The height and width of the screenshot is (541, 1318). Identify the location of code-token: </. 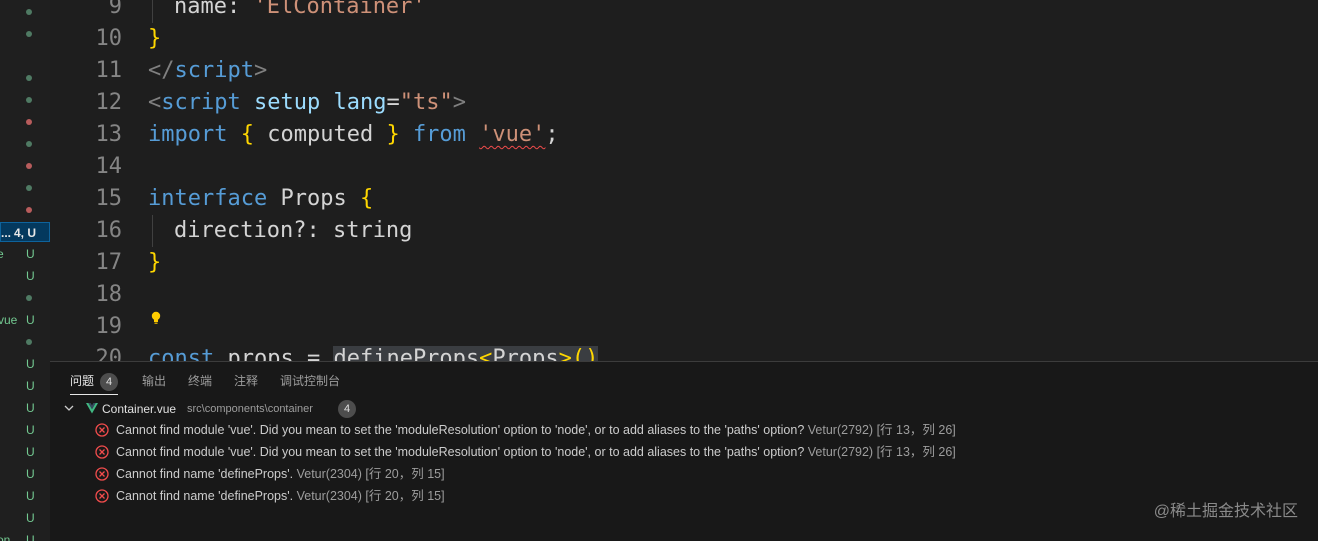
(161, 70).